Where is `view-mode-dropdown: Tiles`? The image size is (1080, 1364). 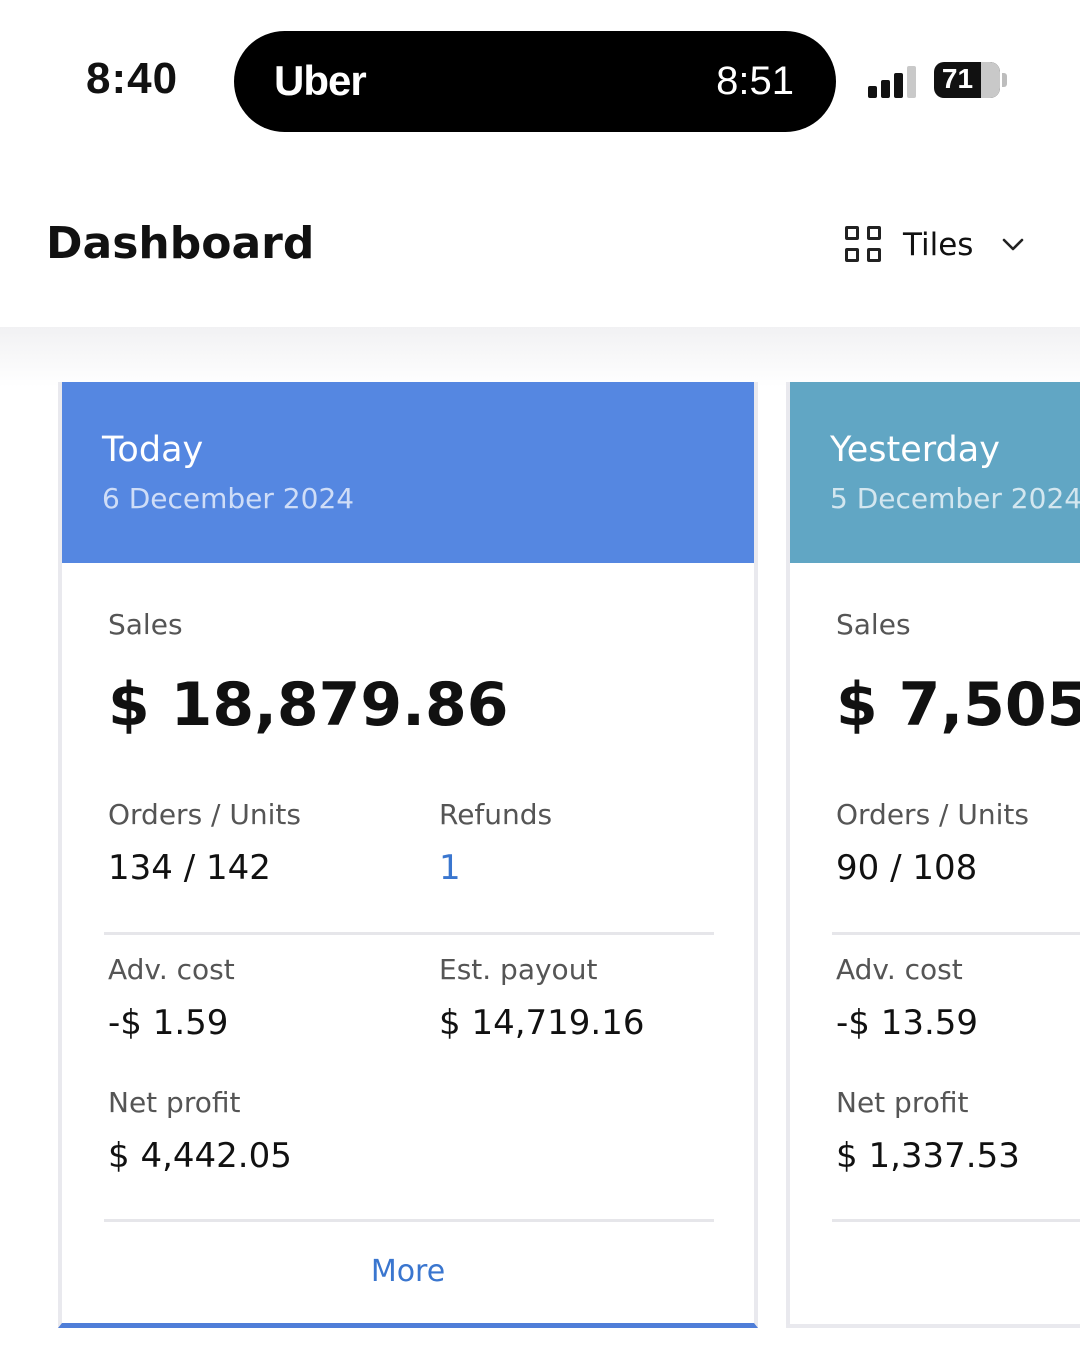
view-mode-dropdown: Tiles is located at coordinates (940, 245).